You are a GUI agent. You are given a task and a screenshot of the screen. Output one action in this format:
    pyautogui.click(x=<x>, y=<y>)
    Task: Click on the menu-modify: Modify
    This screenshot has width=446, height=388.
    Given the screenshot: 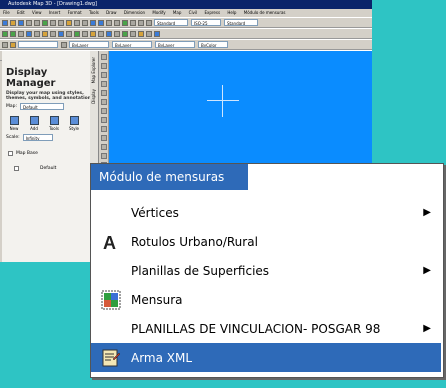 What is the action you would take?
    pyautogui.click(x=158, y=12)
    